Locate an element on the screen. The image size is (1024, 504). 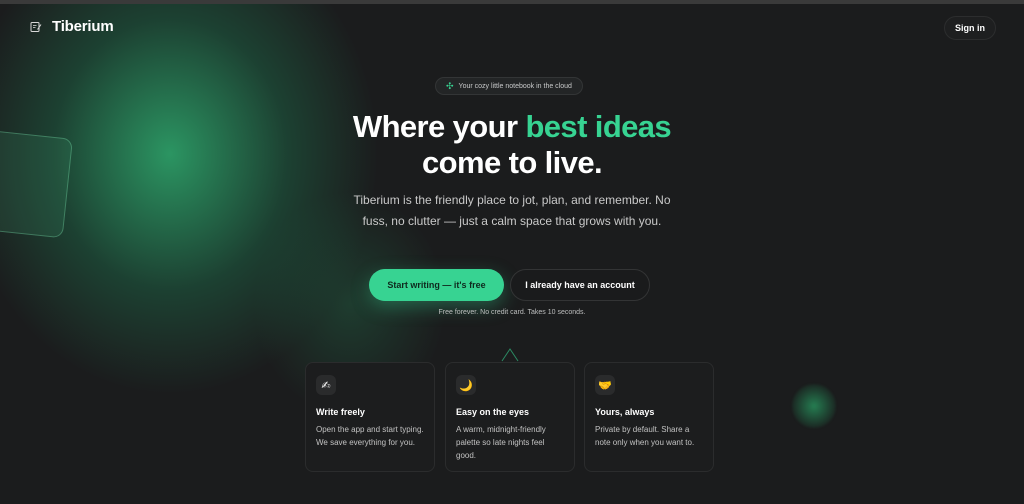
handshake-icon: 🤝 is located at coordinates (605, 385).